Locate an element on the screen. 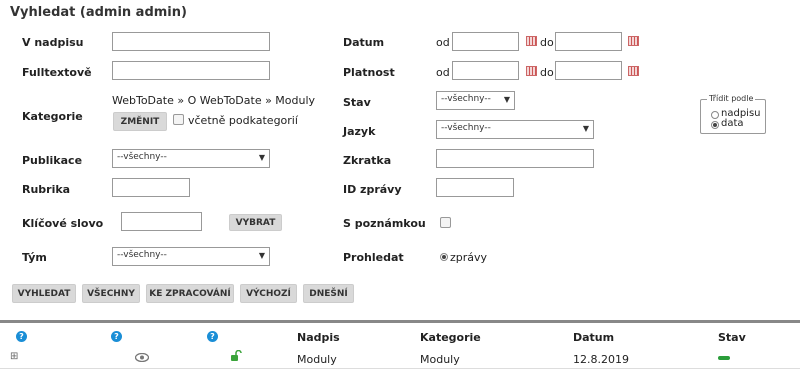 The width and height of the screenshot is (800, 374). column-header-category: Kategorie is located at coordinates (450, 337).